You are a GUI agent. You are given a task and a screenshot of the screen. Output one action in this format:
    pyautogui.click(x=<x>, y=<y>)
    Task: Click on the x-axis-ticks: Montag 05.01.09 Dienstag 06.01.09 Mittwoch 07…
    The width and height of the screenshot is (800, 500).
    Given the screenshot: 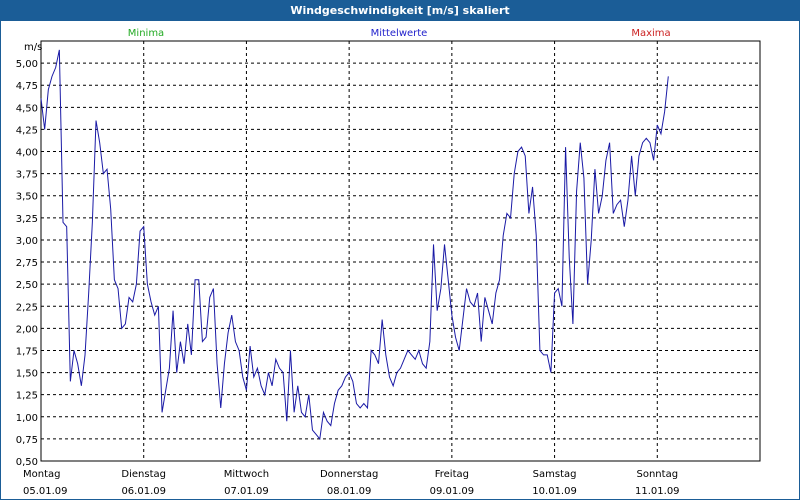 What is the action you would take?
    pyautogui.click(x=351, y=483)
    